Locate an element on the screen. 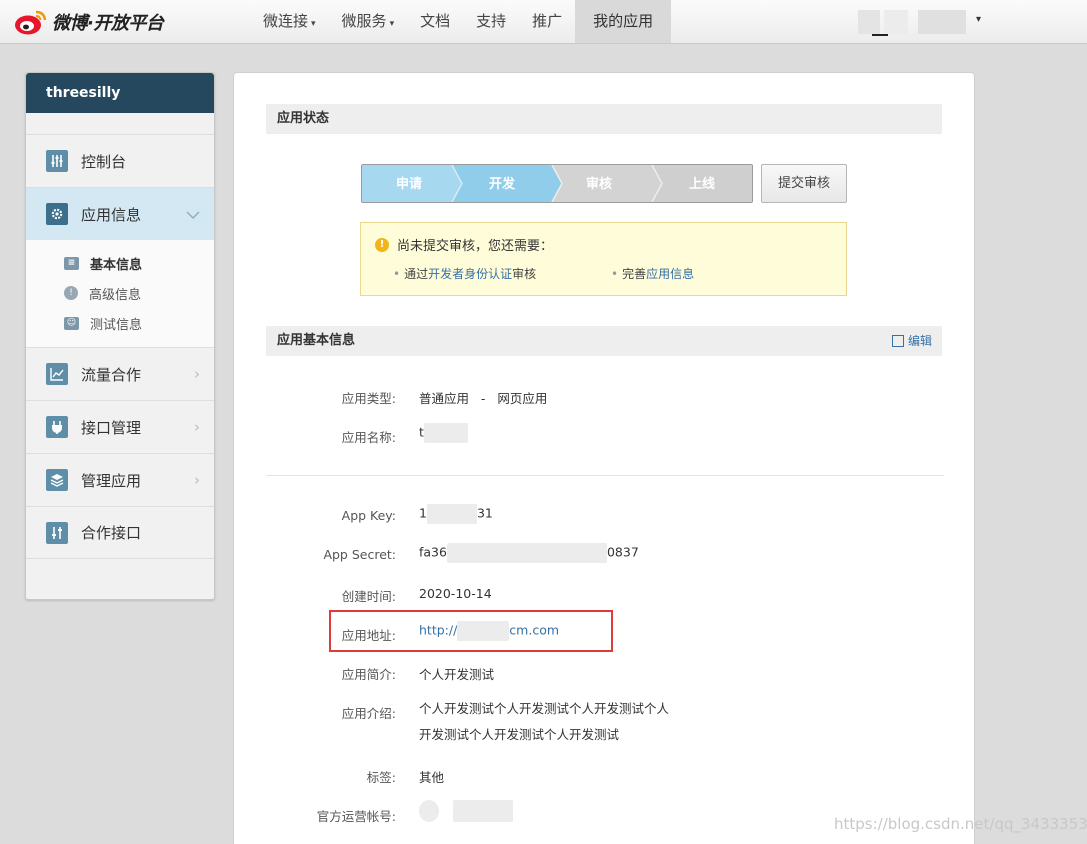 The height and width of the screenshot is (844, 1087). edit-label: 编辑 is located at coordinates (919, 341).